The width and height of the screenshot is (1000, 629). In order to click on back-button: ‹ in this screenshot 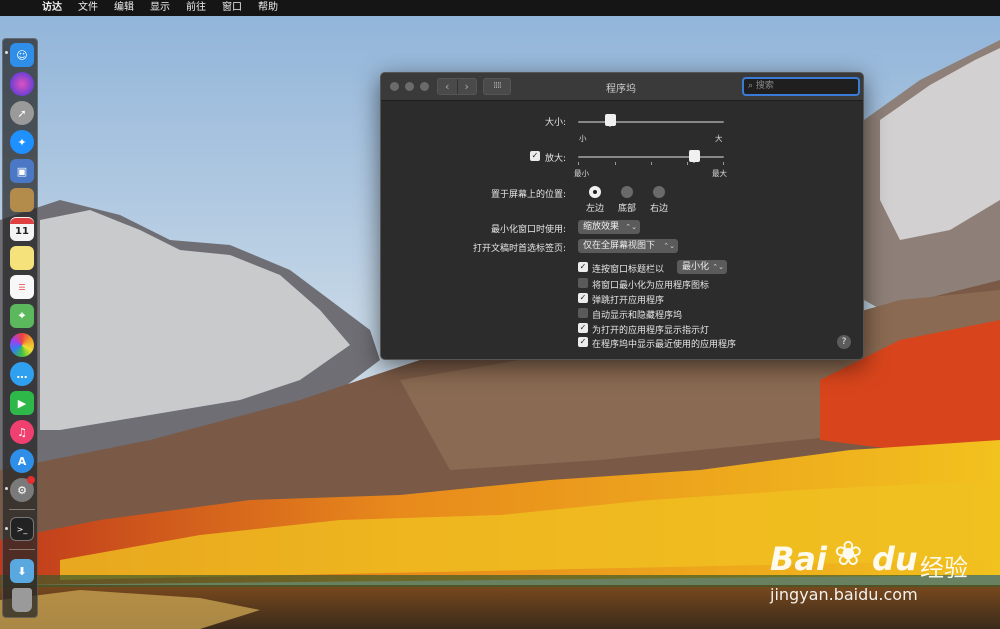, I will do `click(447, 86)`.